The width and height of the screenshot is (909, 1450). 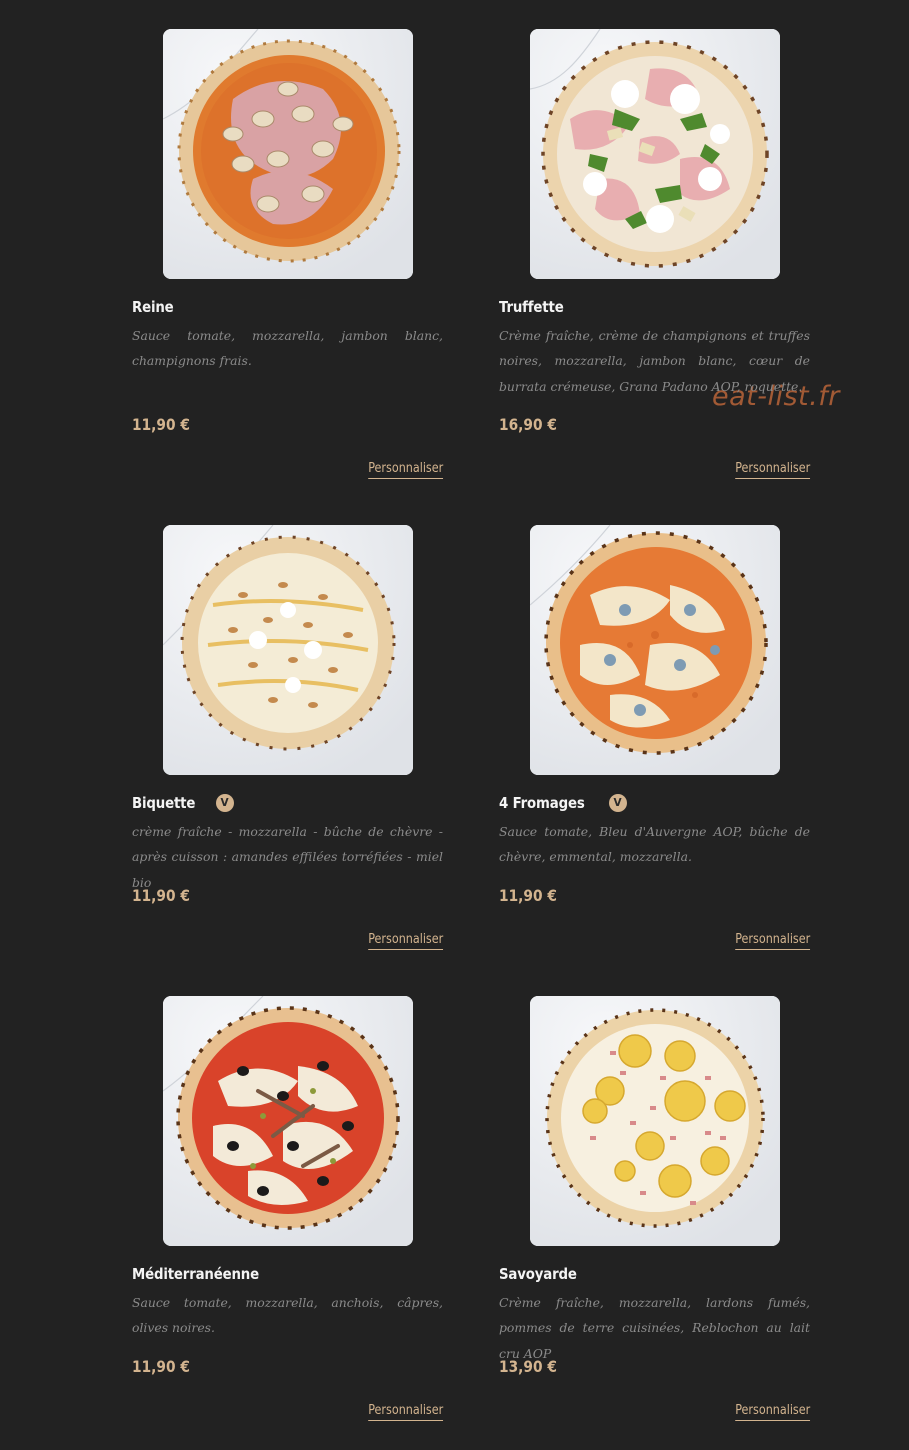 I want to click on menu-item-title: Truffette, so click(x=531, y=307).